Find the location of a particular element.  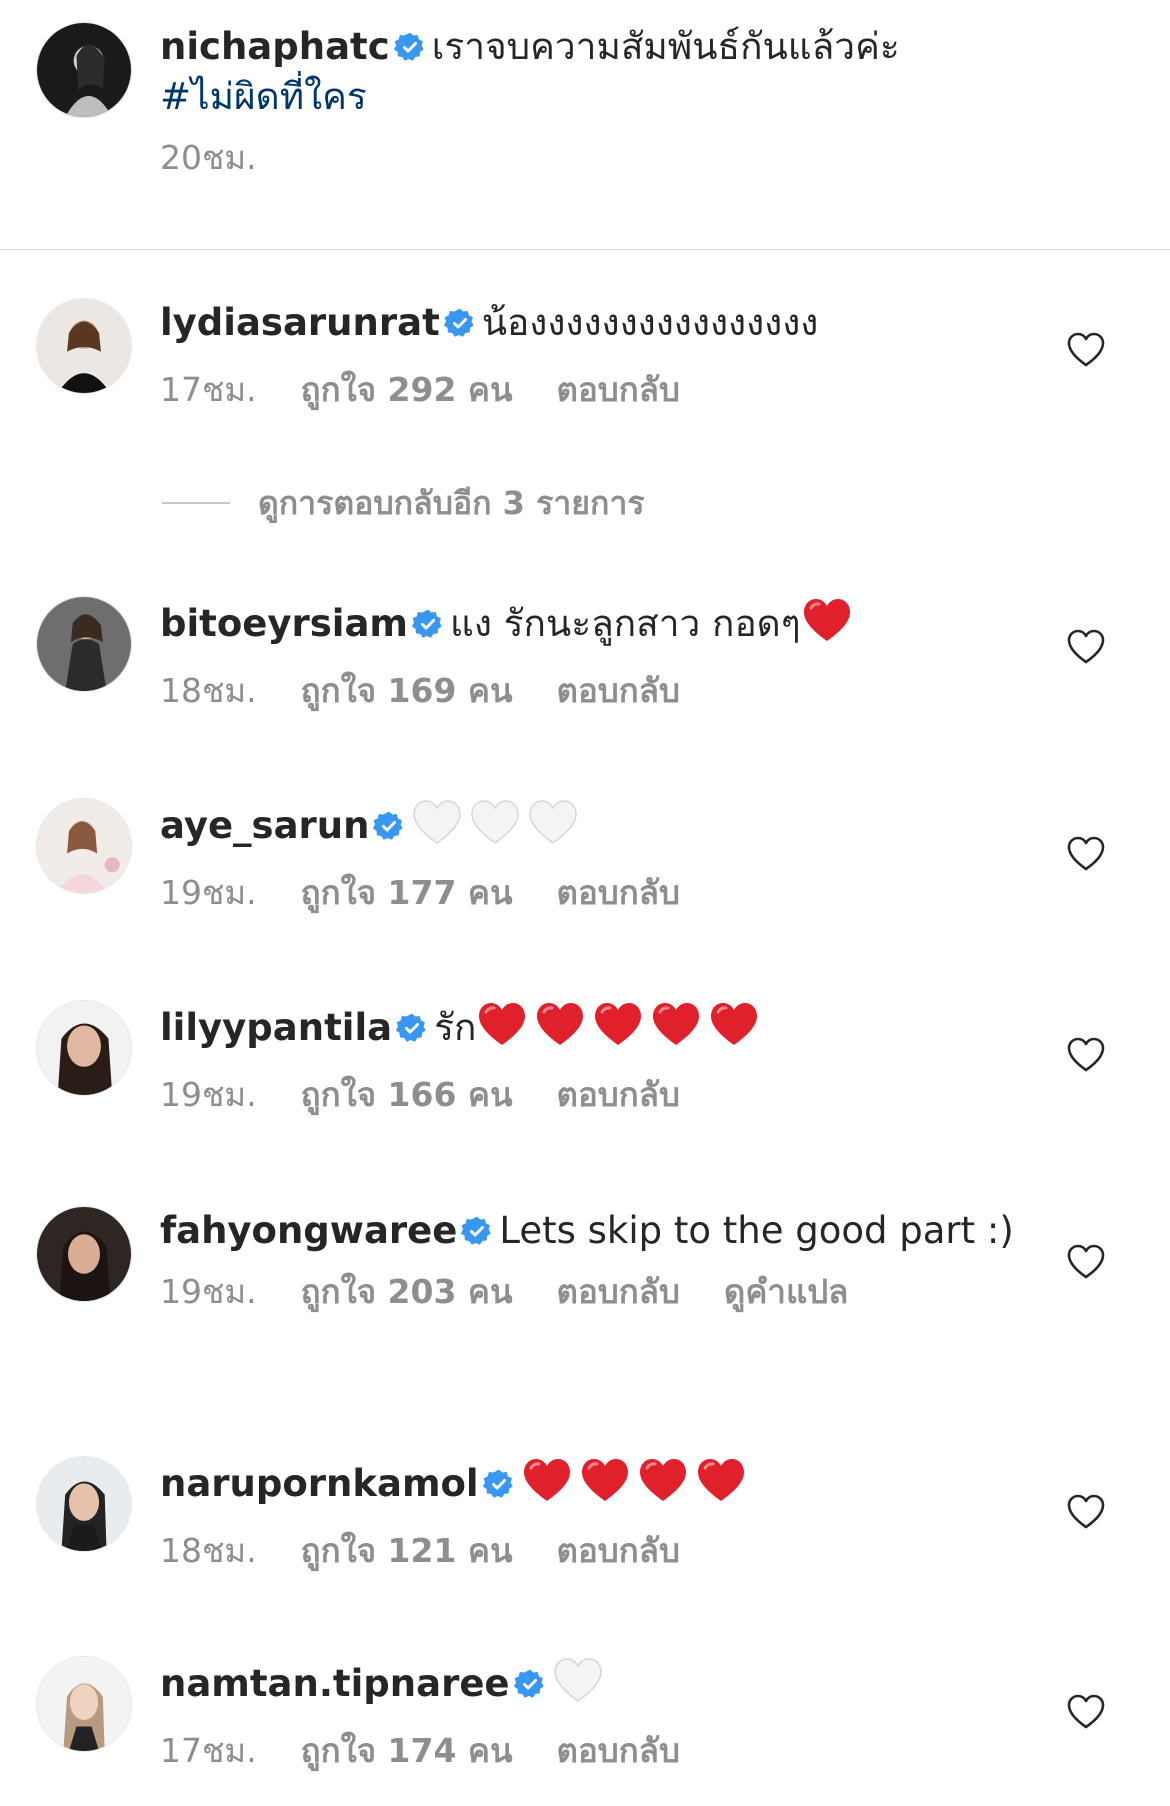

comment-username: narupornkamol is located at coordinates (319, 1483).